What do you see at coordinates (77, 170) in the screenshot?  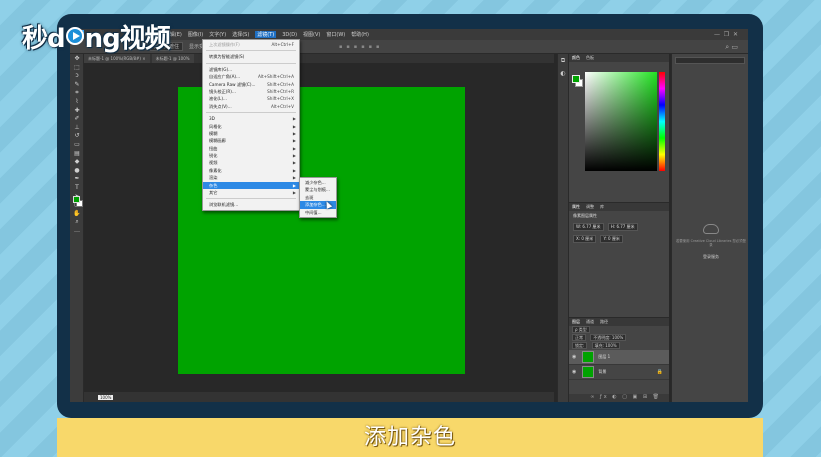 I see `dodge-tool-icon: ●` at bounding box center [77, 170].